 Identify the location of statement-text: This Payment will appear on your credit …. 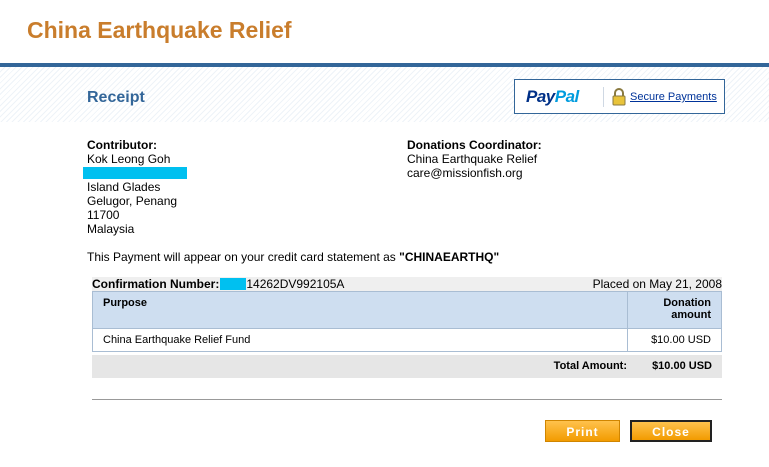
(243, 257).